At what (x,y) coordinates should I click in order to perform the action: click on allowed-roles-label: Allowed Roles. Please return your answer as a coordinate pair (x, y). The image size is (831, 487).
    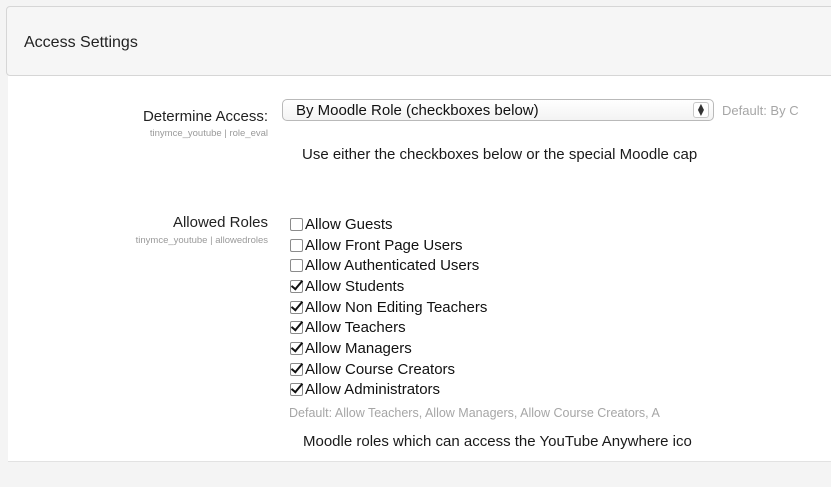
    Looking at the image, I should click on (220, 222).